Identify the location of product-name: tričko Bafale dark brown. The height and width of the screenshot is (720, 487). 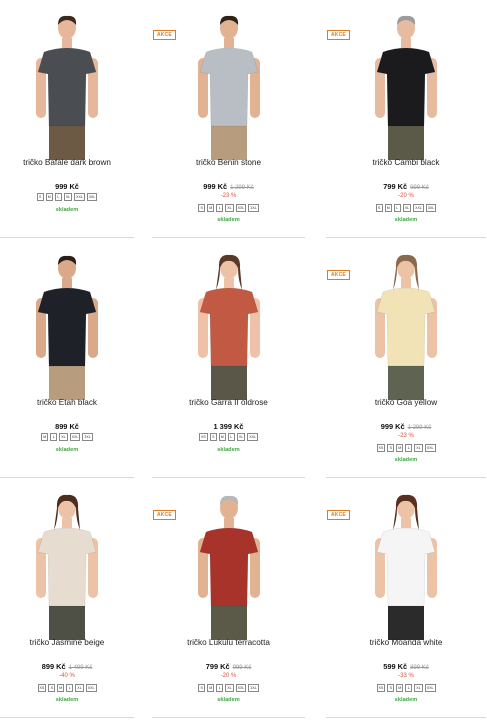
(67, 162).